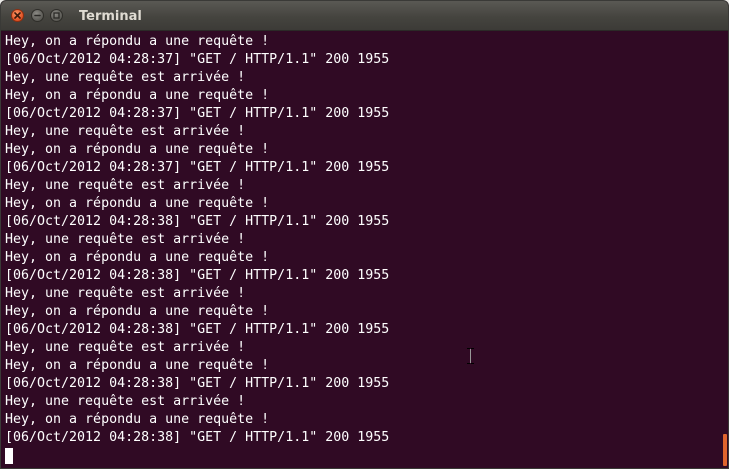  Describe the element at coordinates (9, 456) in the screenshot. I see `terminal-cursor` at that location.